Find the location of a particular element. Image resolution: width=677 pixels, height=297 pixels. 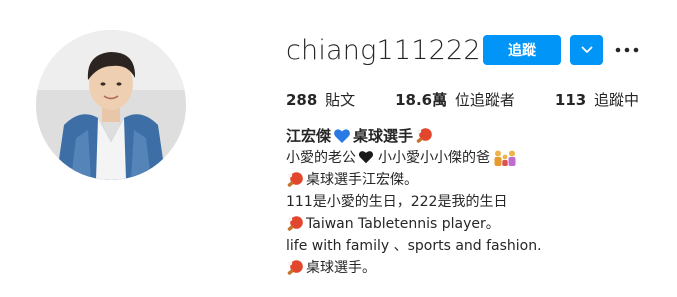

blue-heart-icon is located at coordinates (342, 136).